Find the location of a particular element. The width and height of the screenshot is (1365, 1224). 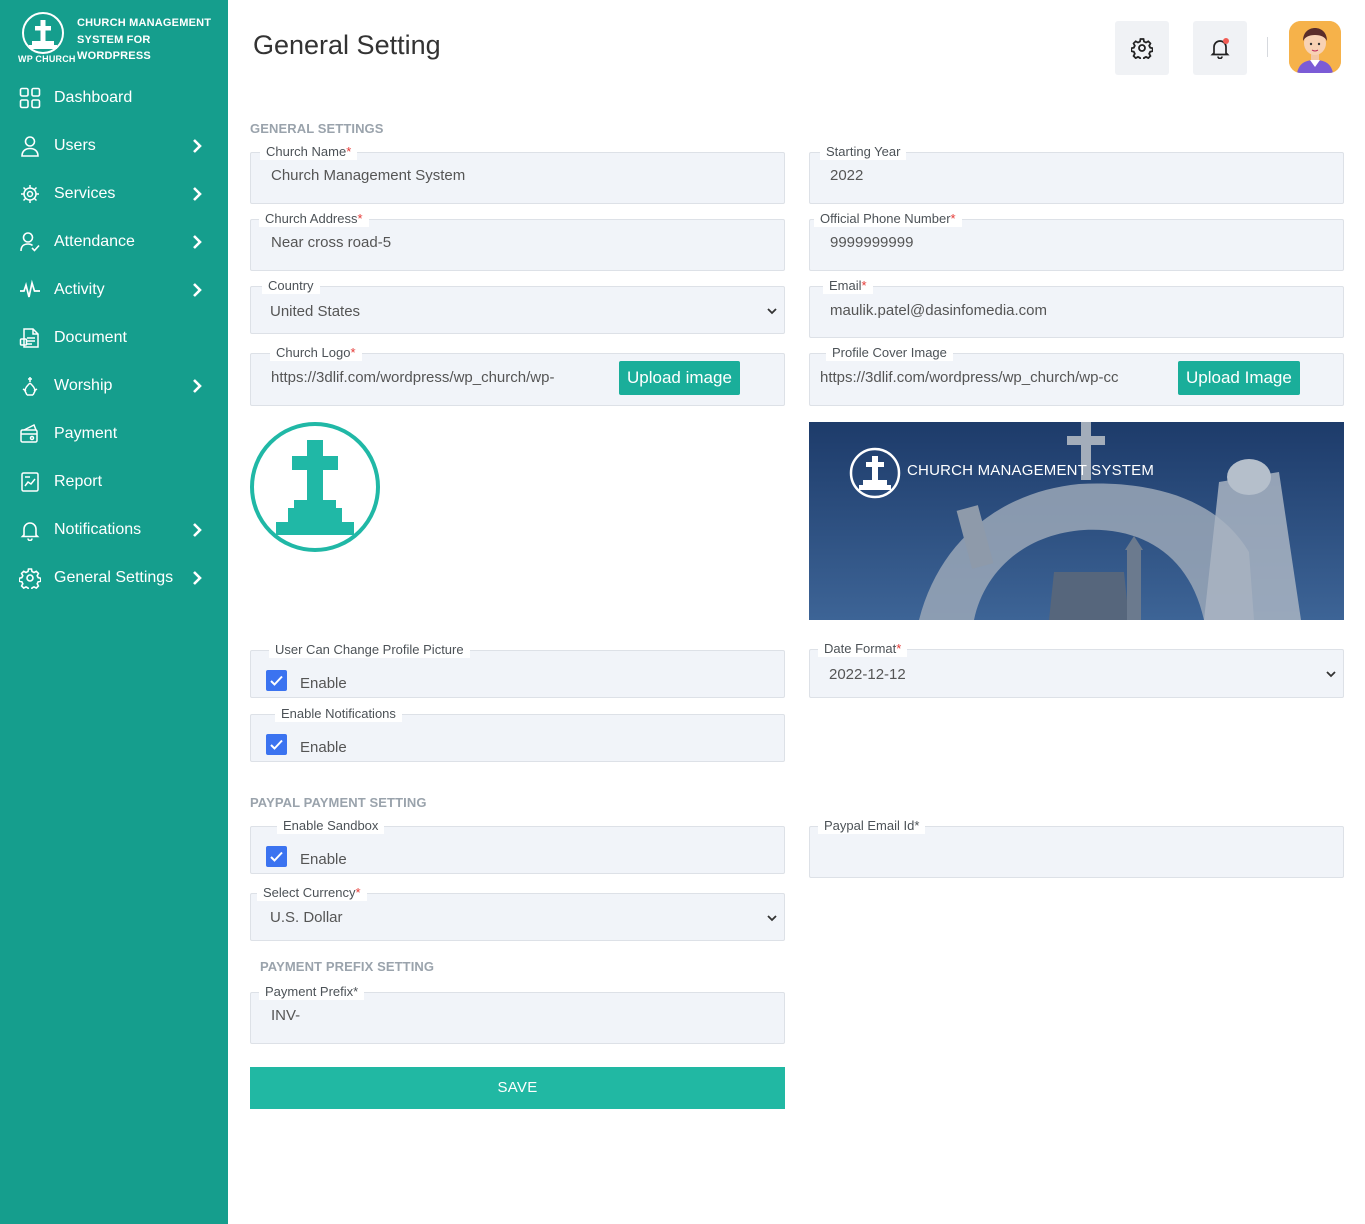

phone-label: Official Phone Number* is located at coordinates (888, 219).